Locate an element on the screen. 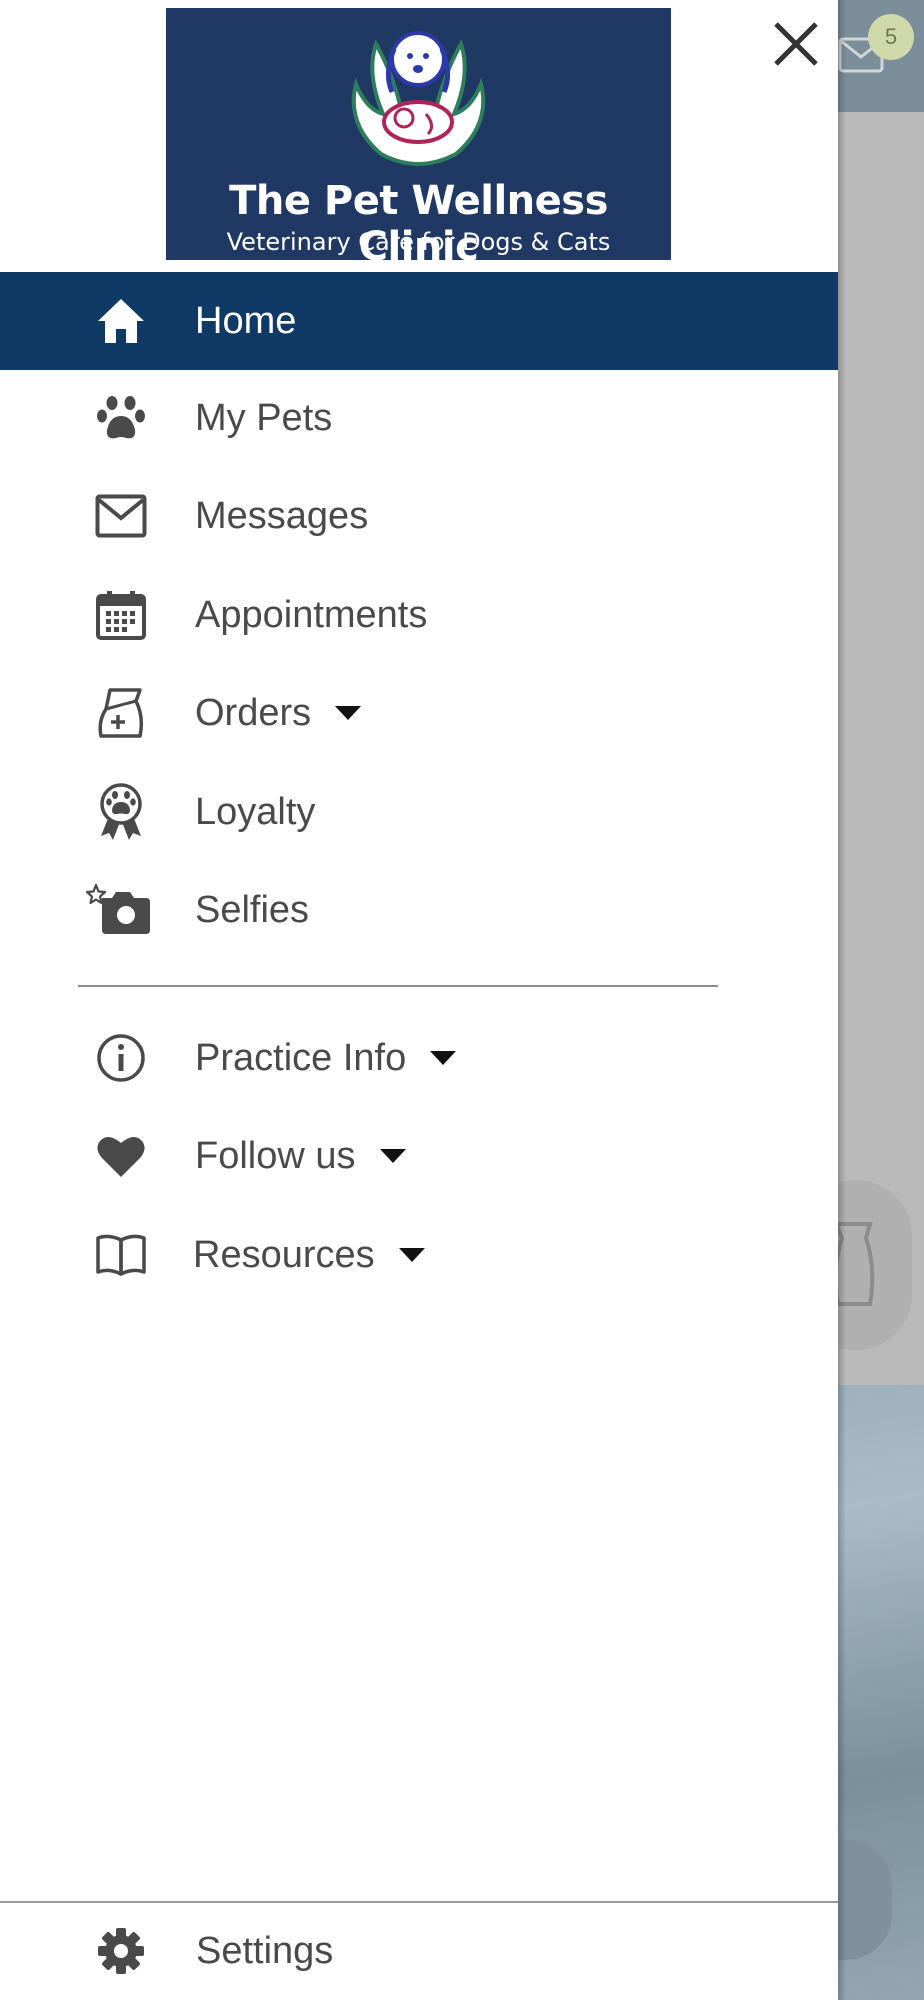 Image resolution: width=924 pixels, height=2000 pixels. menu-label-follow-us: Follow us is located at coordinates (300, 1156).